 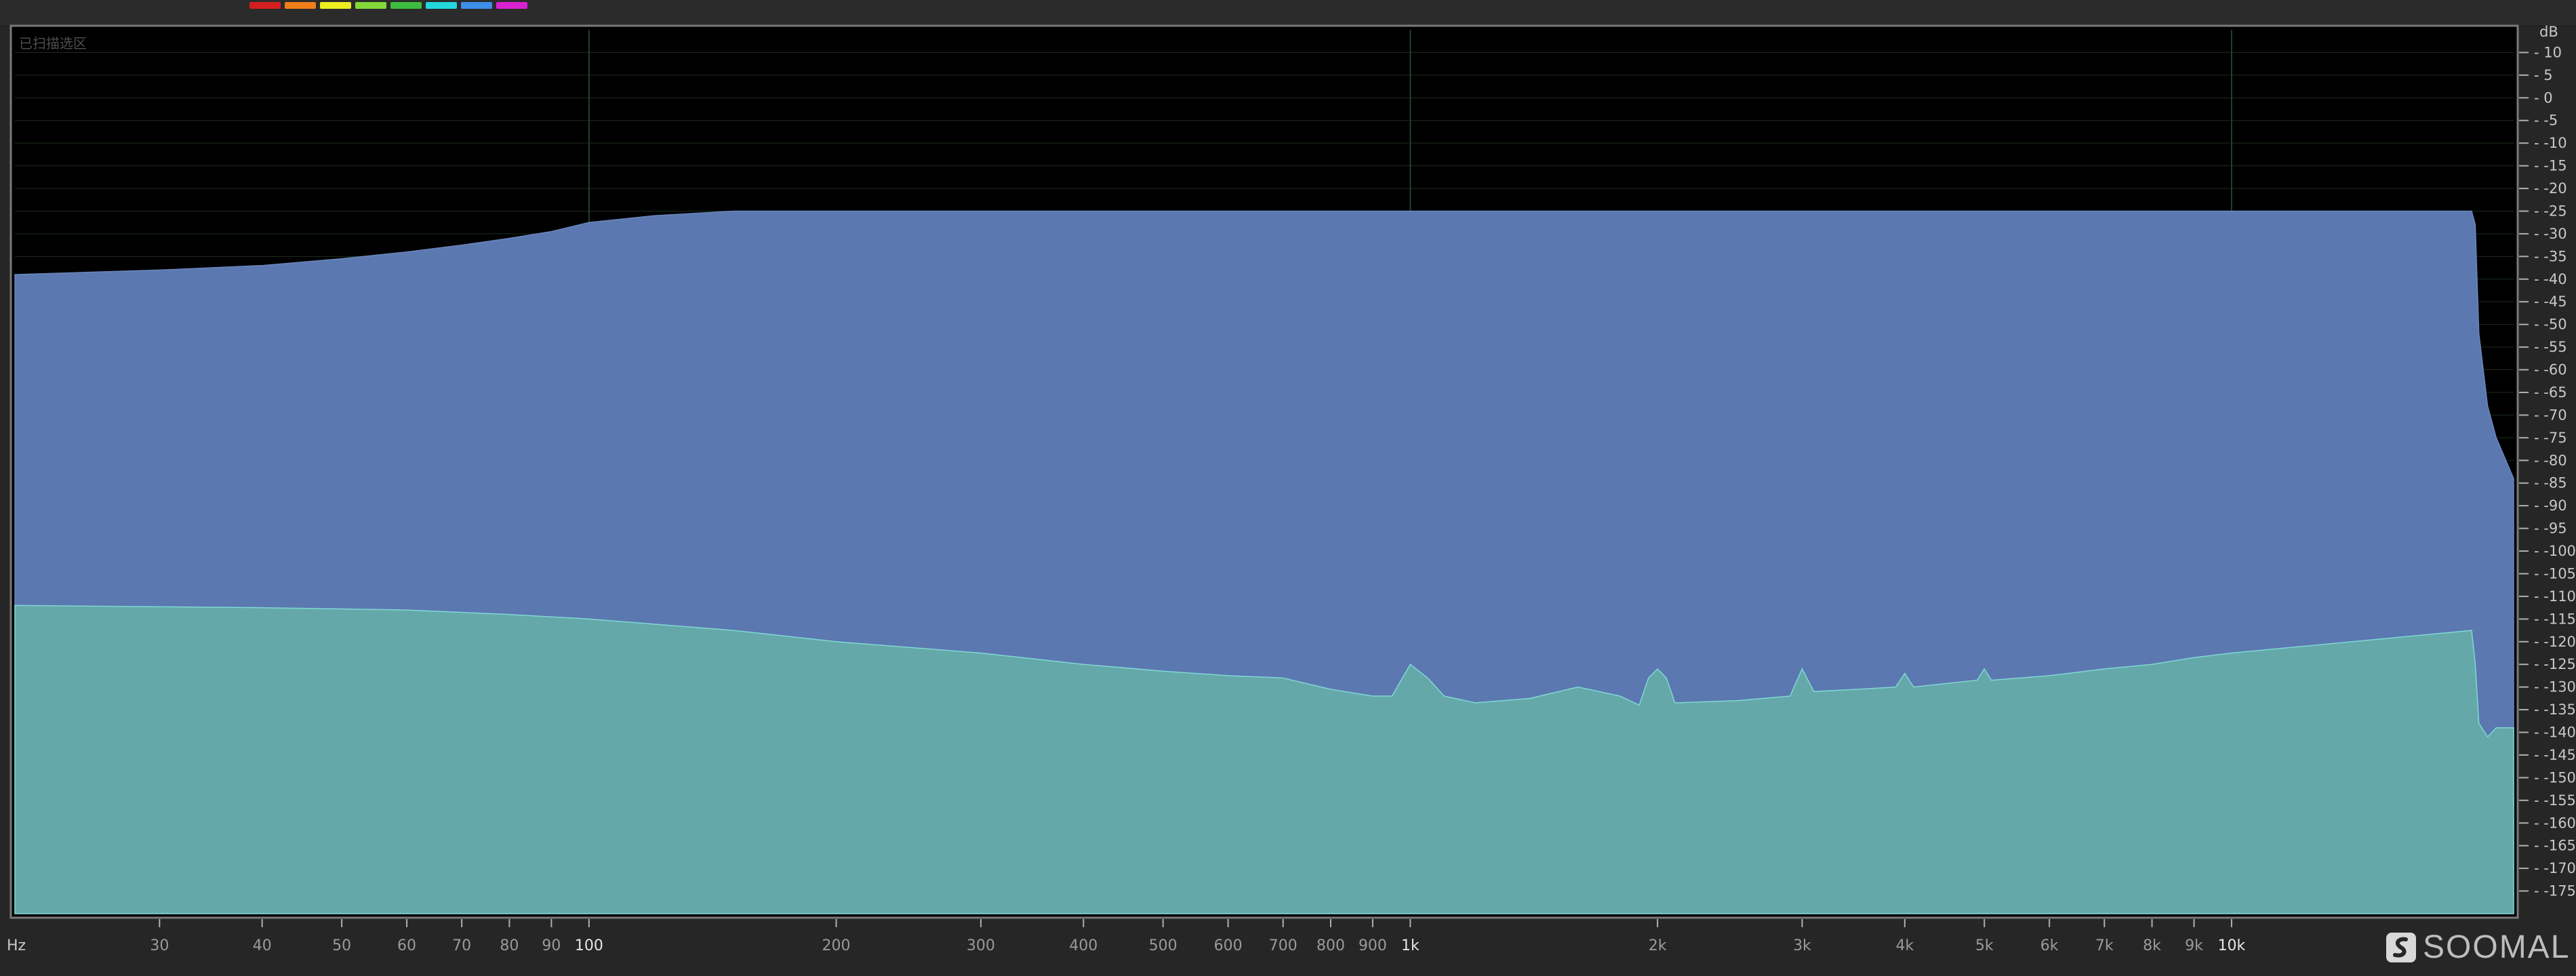 What do you see at coordinates (981, 945) in the screenshot?
I see `x-tick-label: 300` at bounding box center [981, 945].